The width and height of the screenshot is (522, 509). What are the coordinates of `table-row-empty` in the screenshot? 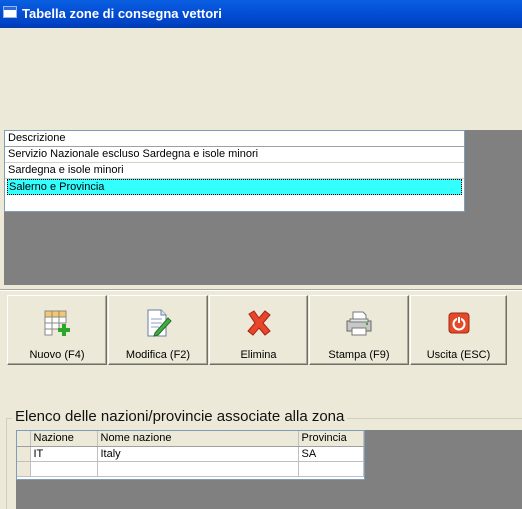 It's located at (190, 469).